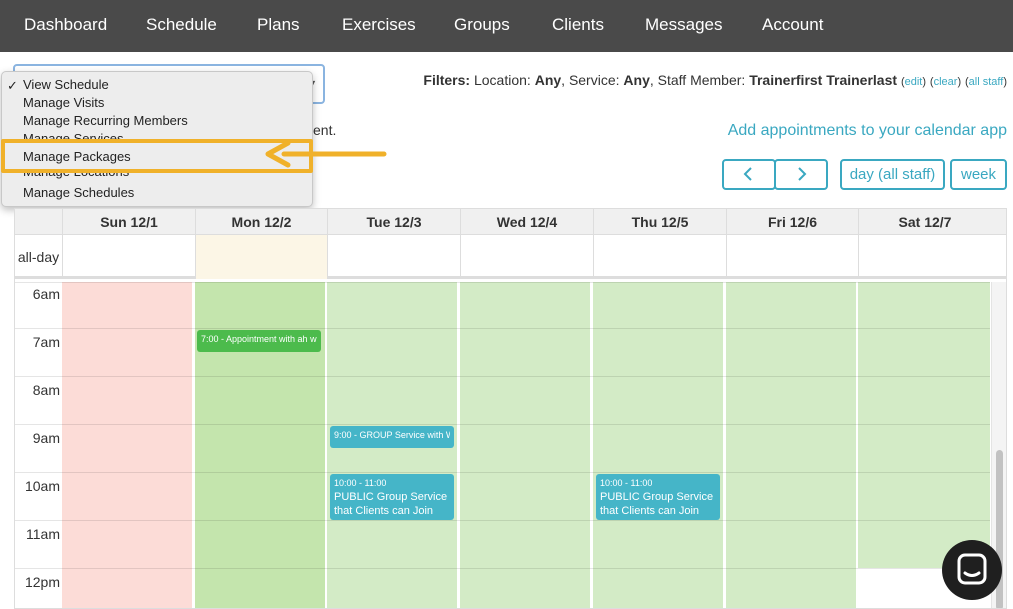  What do you see at coordinates (924, 222) in the screenshot?
I see `day-header-sat: Sat 12/7` at bounding box center [924, 222].